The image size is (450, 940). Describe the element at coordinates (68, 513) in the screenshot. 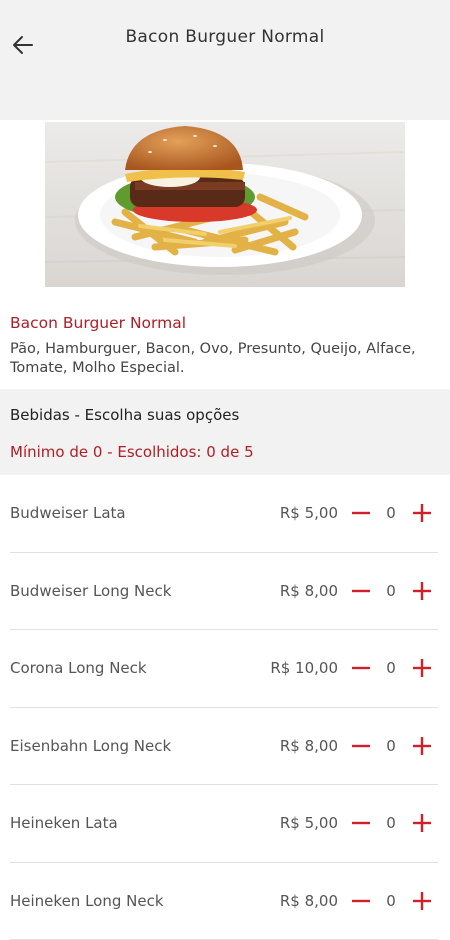

I see `option-name: Budweiser Lata` at that location.